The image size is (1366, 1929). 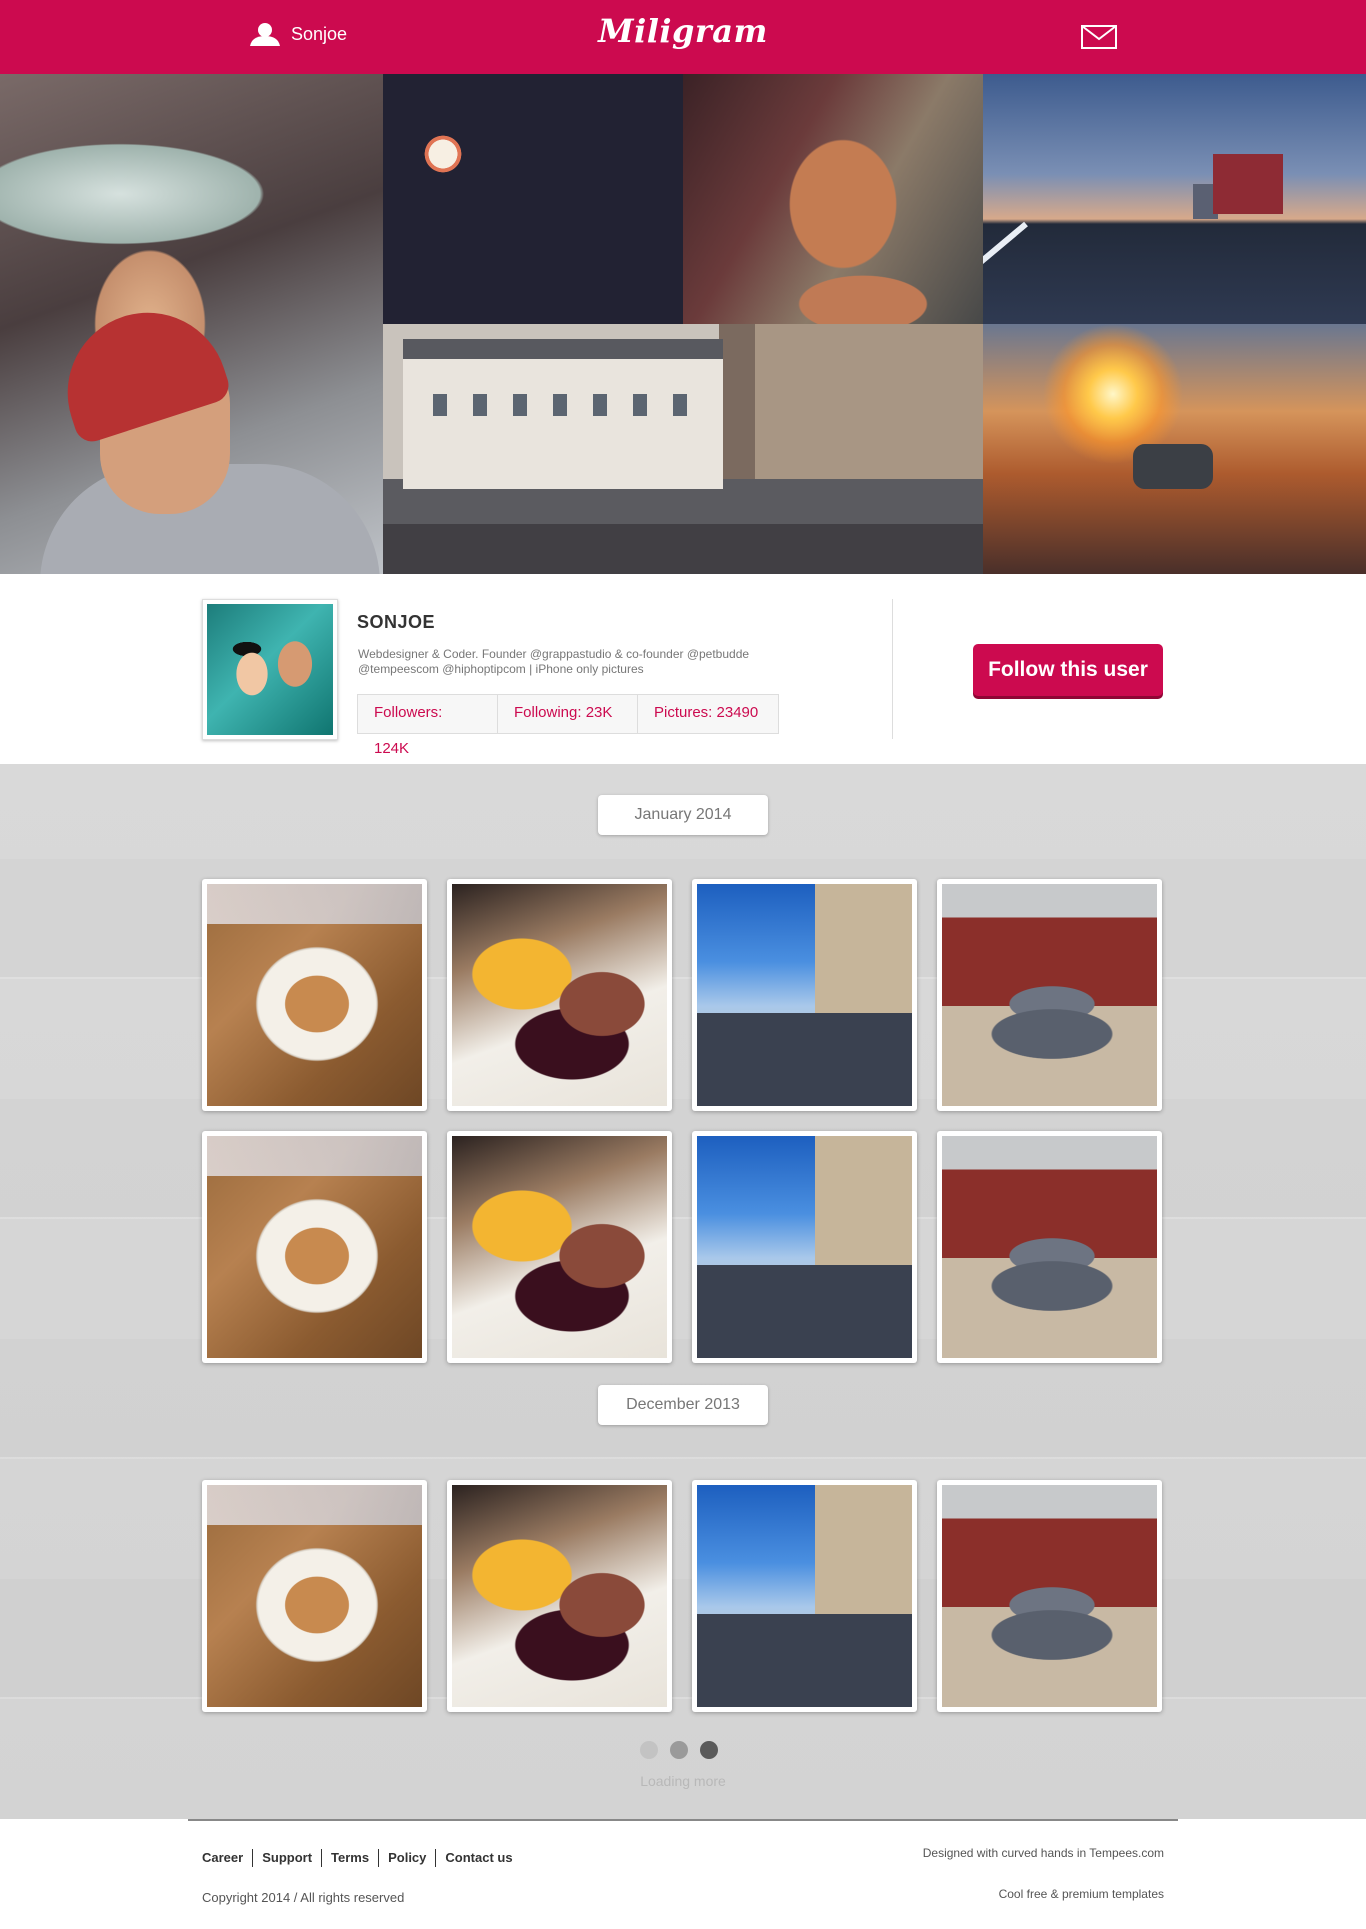 What do you see at coordinates (708, 714) in the screenshot?
I see `pictures-stat: Pictures: 23490` at bounding box center [708, 714].